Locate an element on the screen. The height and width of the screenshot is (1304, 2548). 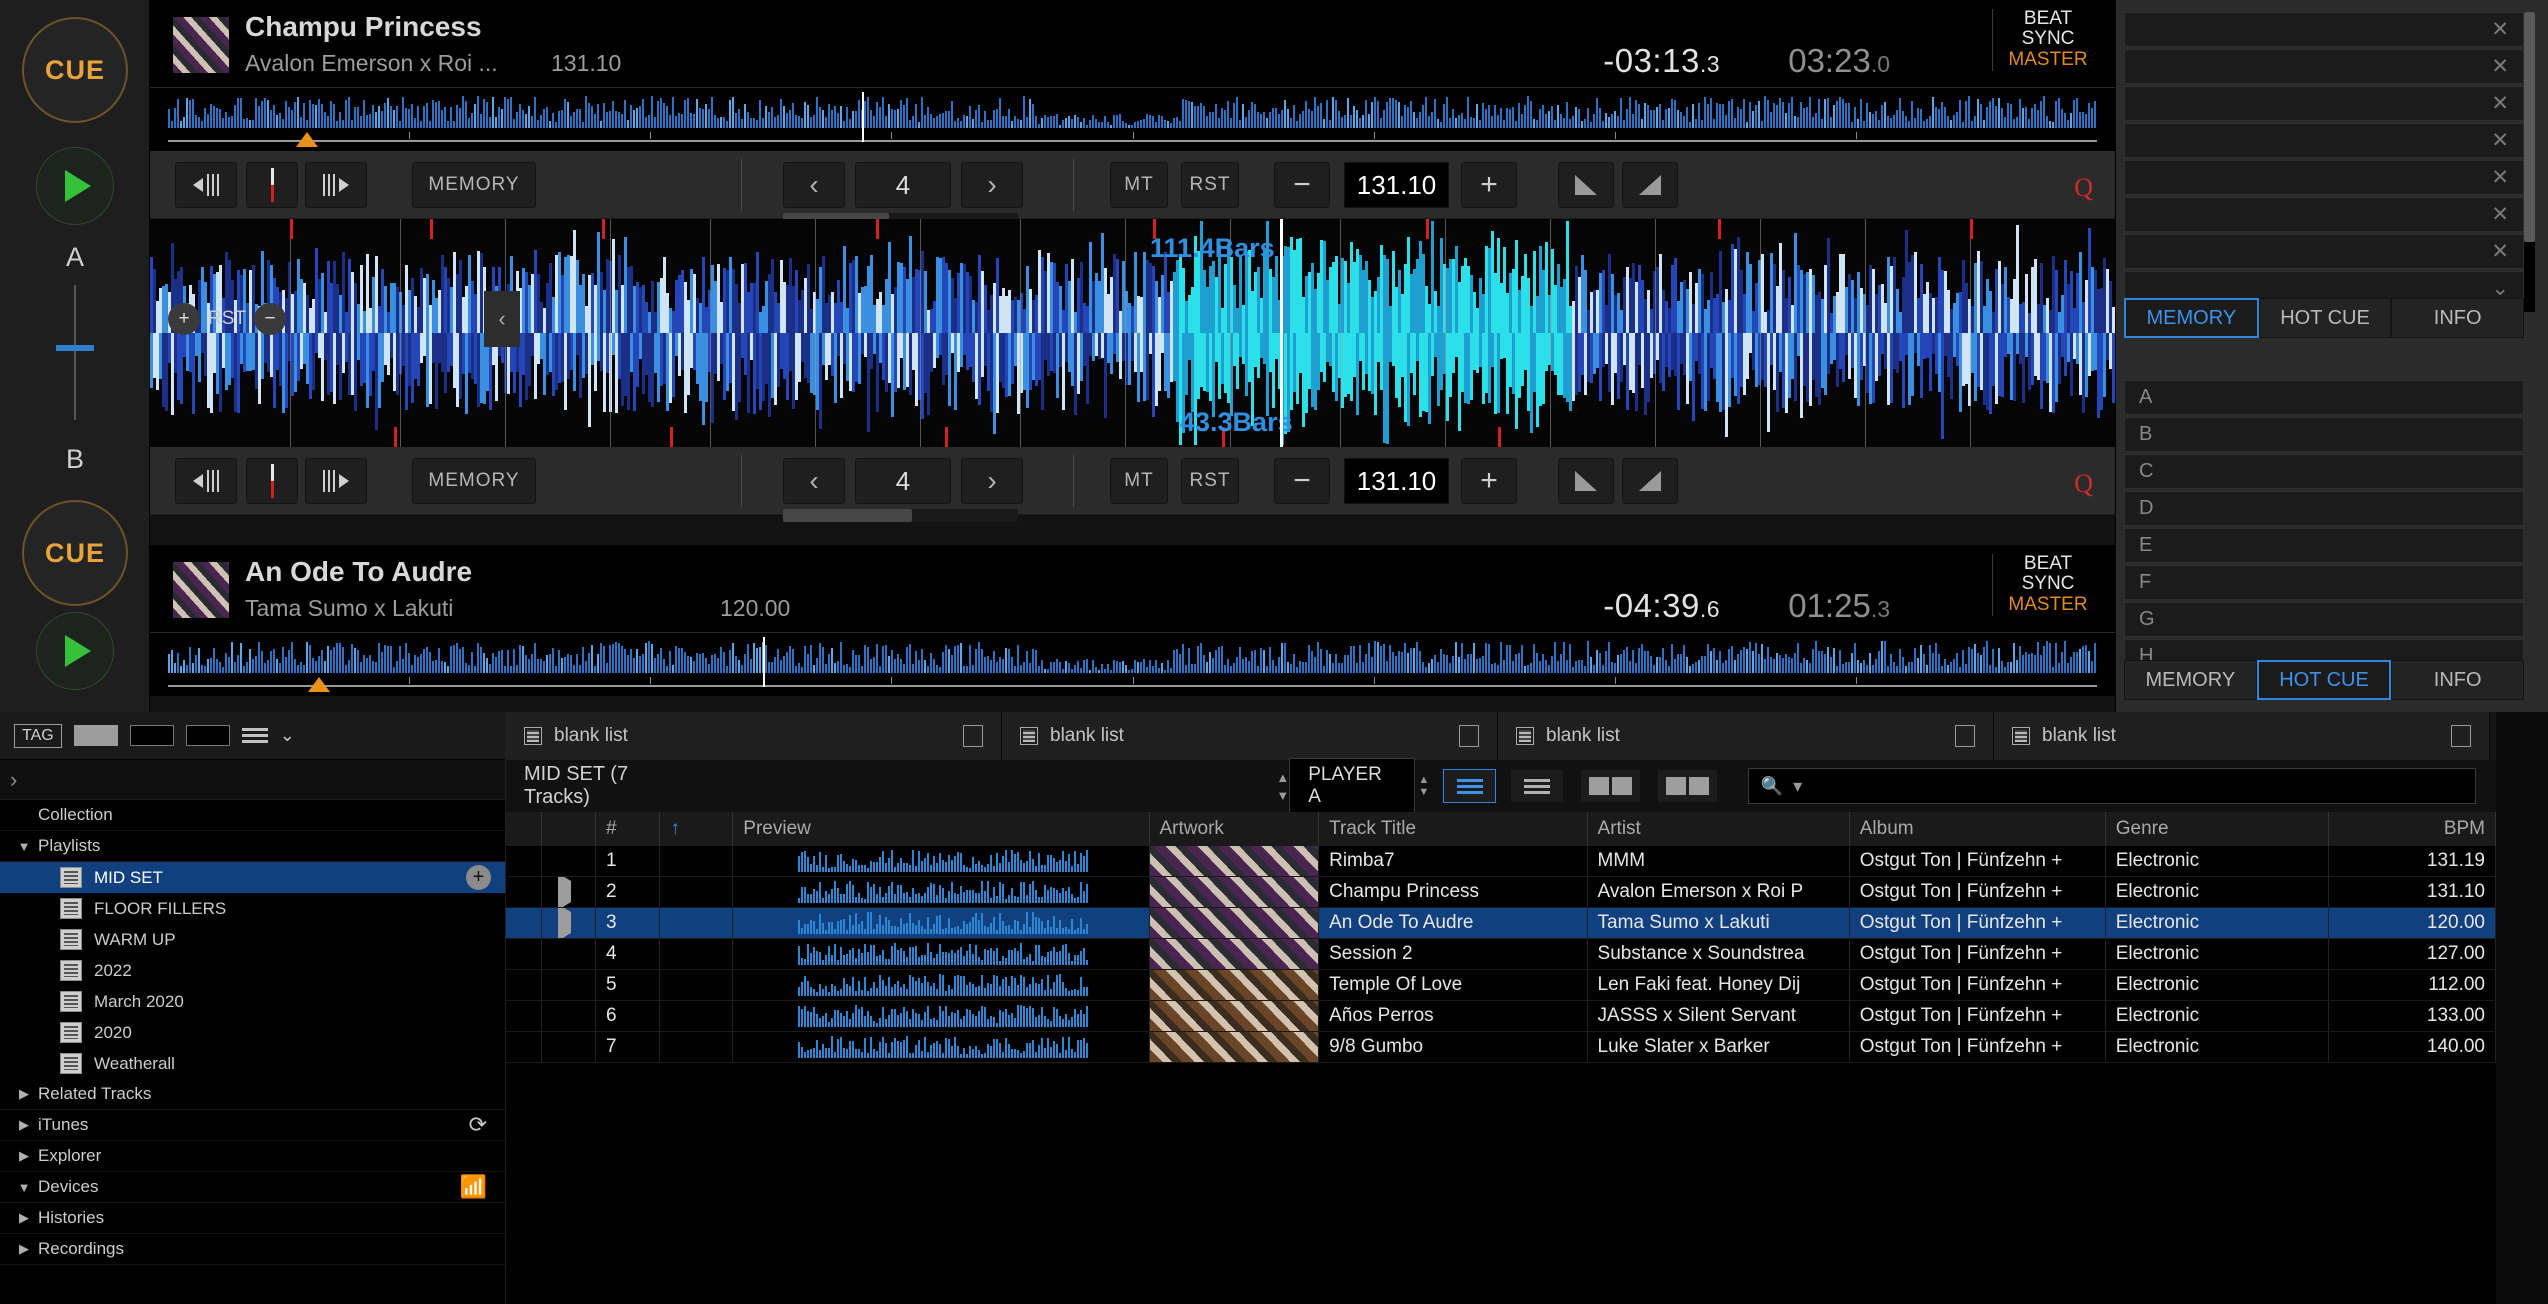
deck-b-overview-waveform is located at coordinates (1132, 664).